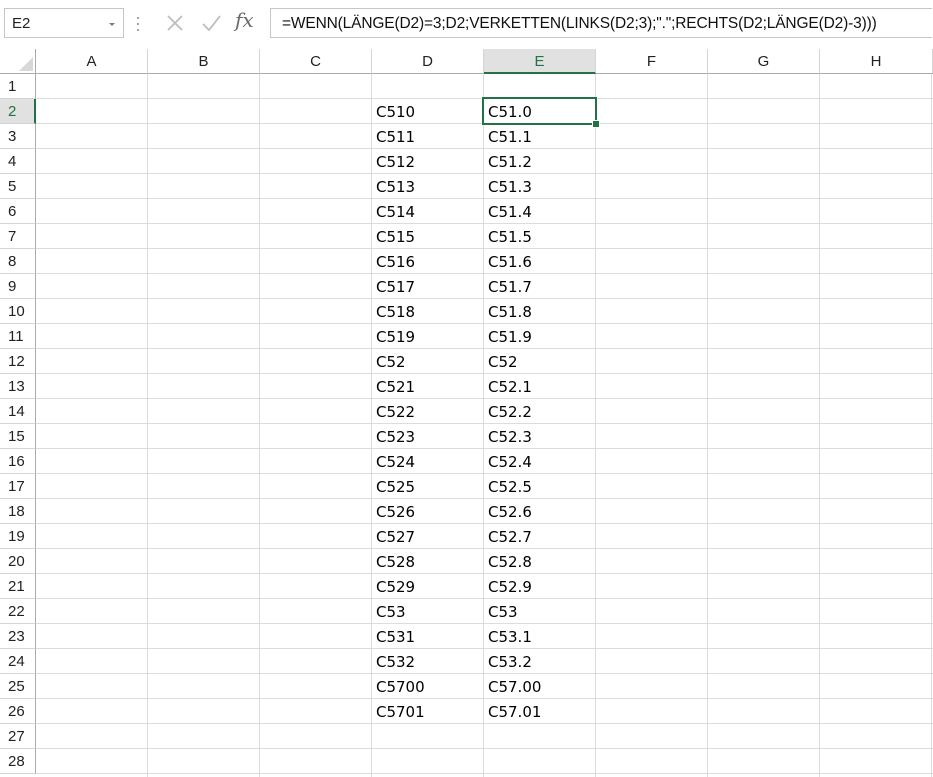 The width and height of the screenshot is (933, 777). I want to click on column-header-f: F, so click(652, 61).